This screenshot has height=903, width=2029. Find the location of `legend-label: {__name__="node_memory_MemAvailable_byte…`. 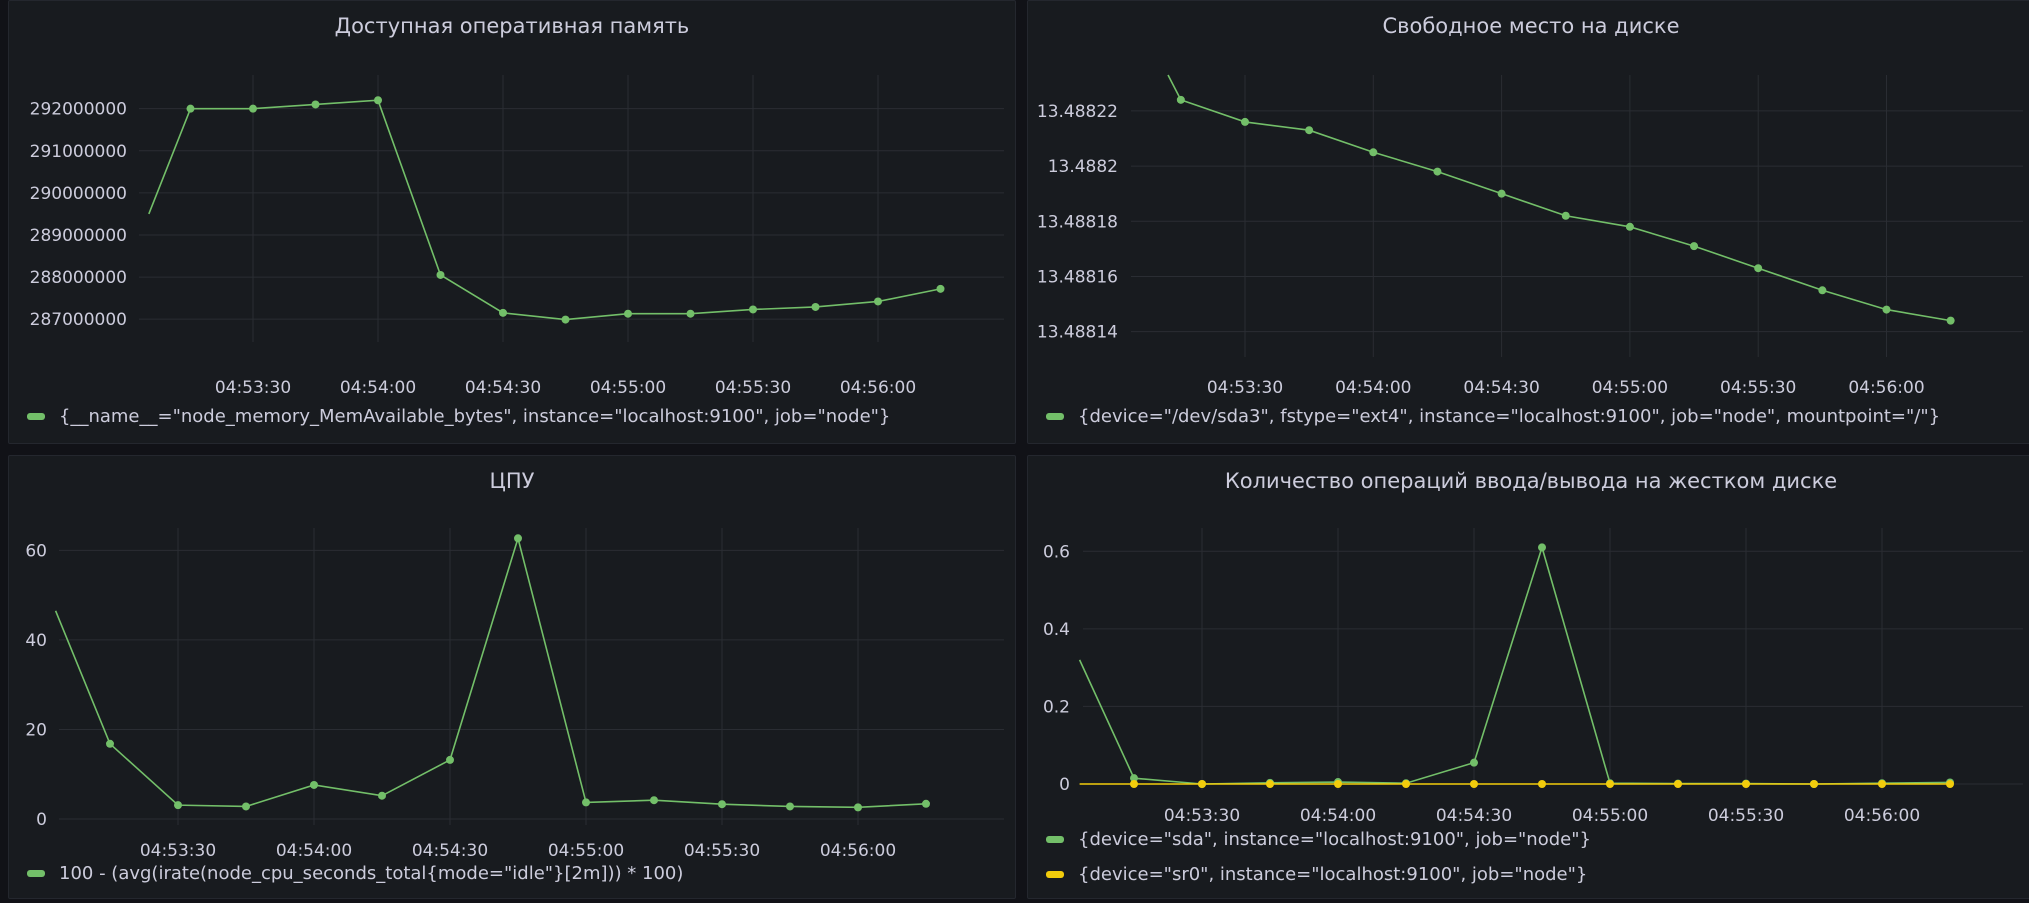

legend-label: {__name__="node_memory_MemAvailable_byte… is located at coordinates (475, 416).